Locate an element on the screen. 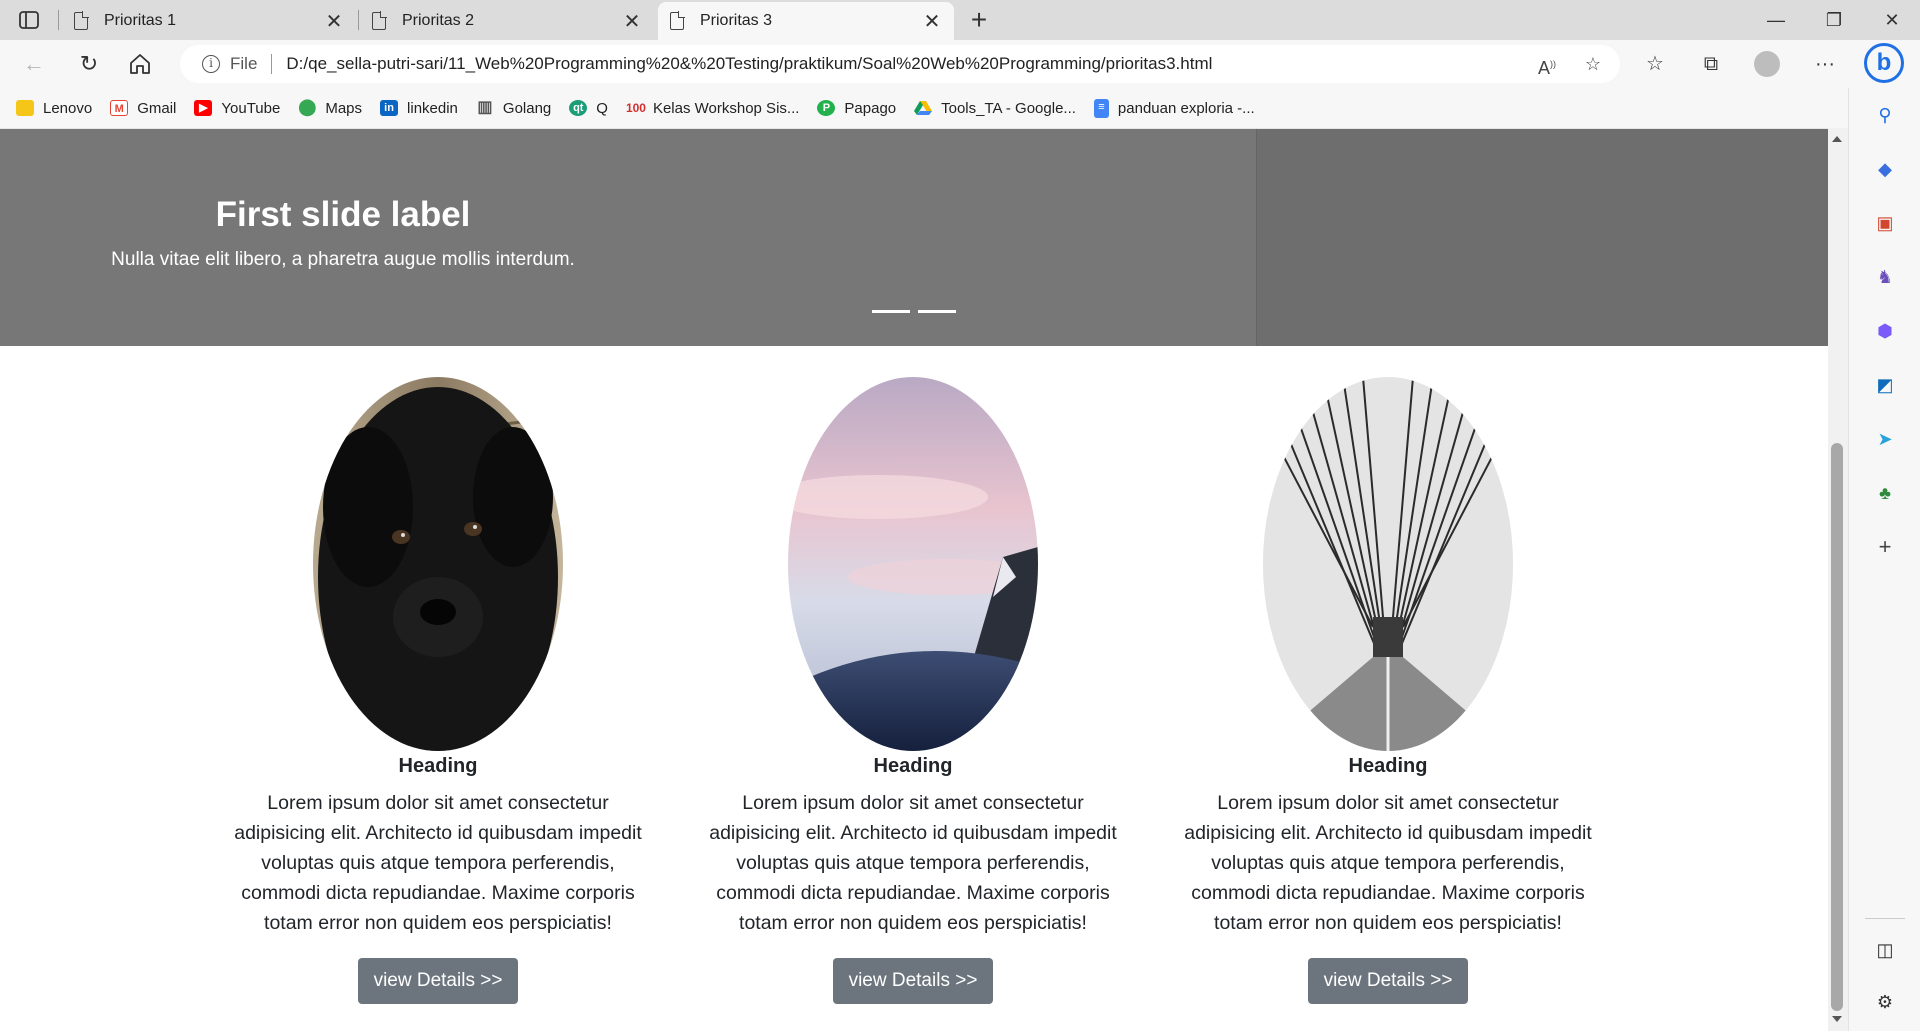 The image size is (1920, 1031). sidebar-divider is located at coordinates (1885, 918).